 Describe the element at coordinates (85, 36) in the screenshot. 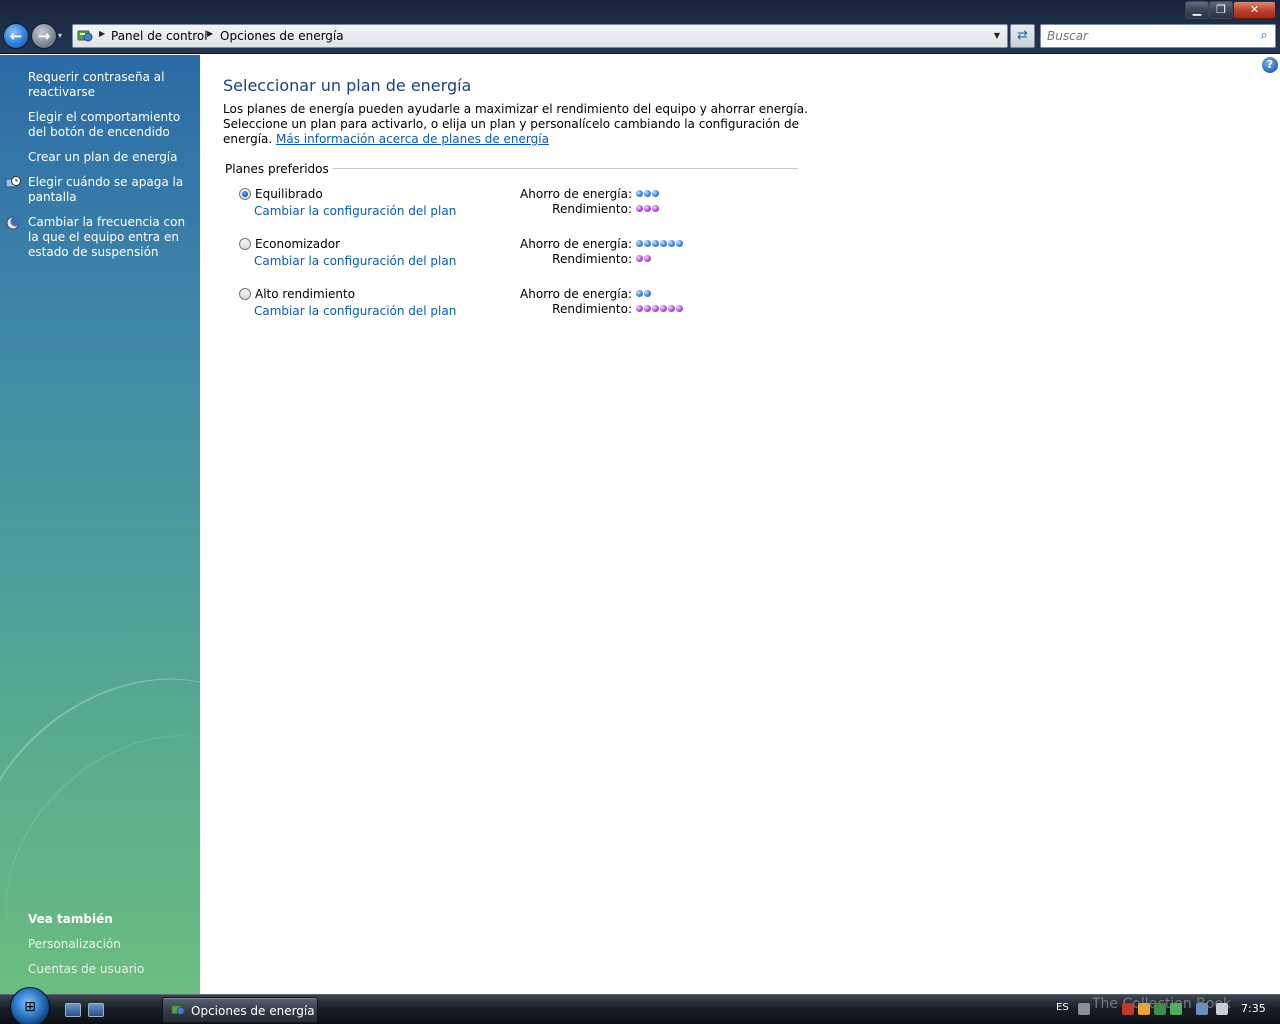

I see `control-panel-icon` at that location.